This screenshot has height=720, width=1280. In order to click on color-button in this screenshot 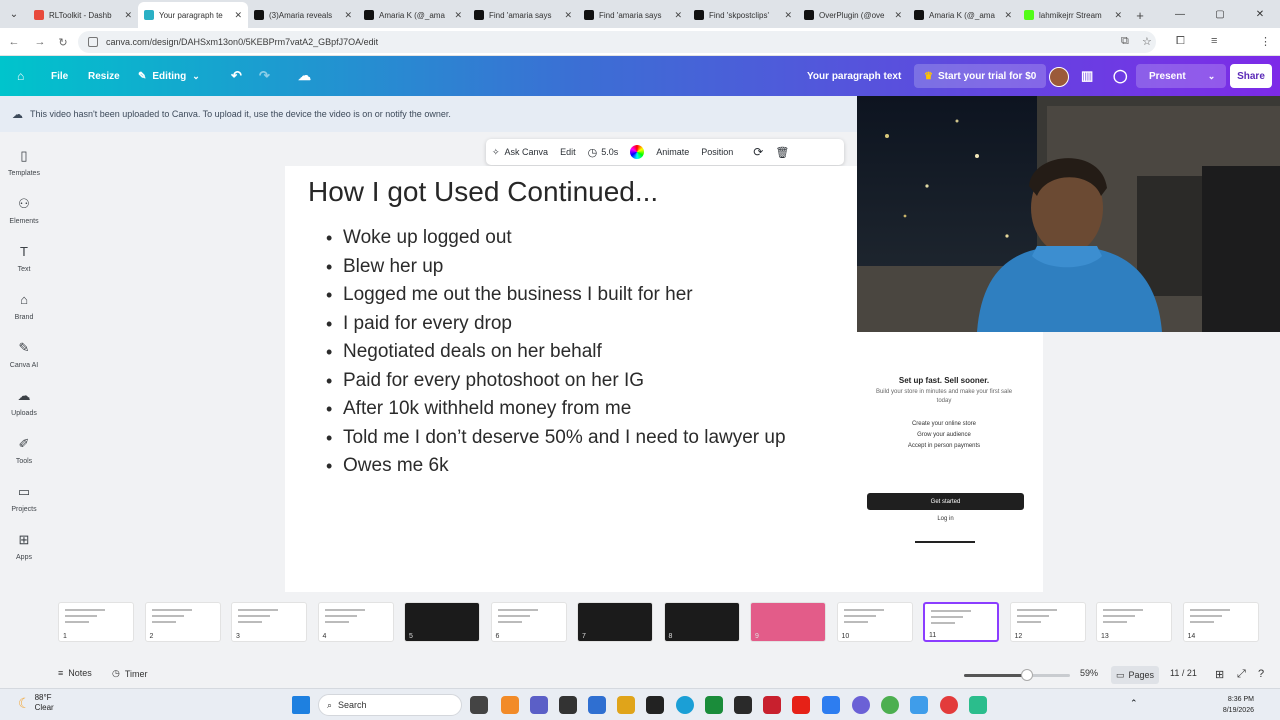, I will do `click(637, 152)`.